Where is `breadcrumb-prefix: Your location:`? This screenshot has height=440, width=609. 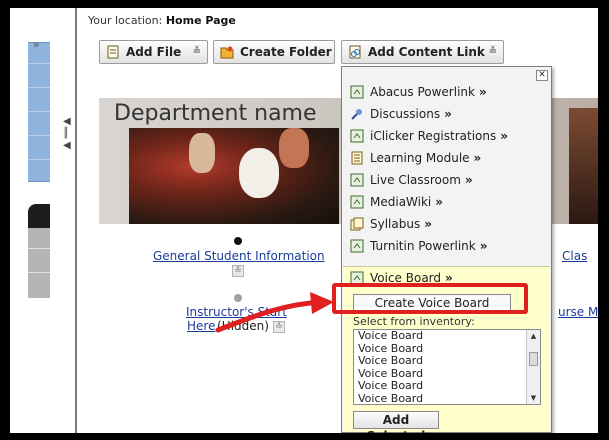 breadcrumb-prefix: Your location: is located at coordinates (125, 20).